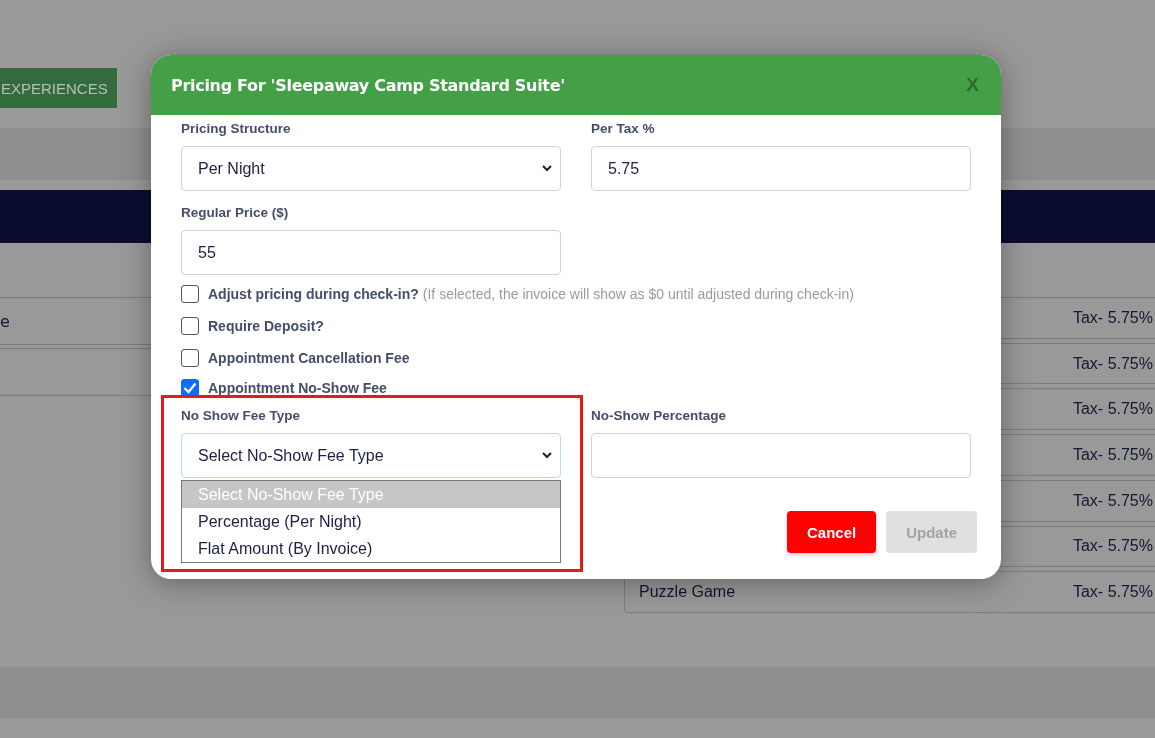 Image resolution: width=1155 pixels, height=738 pixels. What do you see at coordinates (781, 455) in the screenshot?
I see `percentage-input` at bounding box center [781, 455].